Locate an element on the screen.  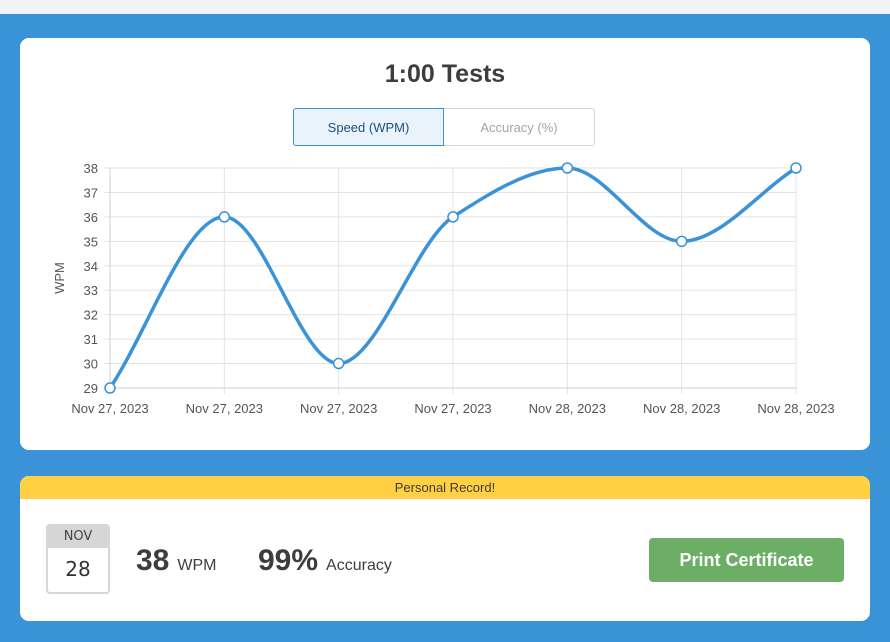
y-tick-label: 37 is located at coordinates (91, 192).